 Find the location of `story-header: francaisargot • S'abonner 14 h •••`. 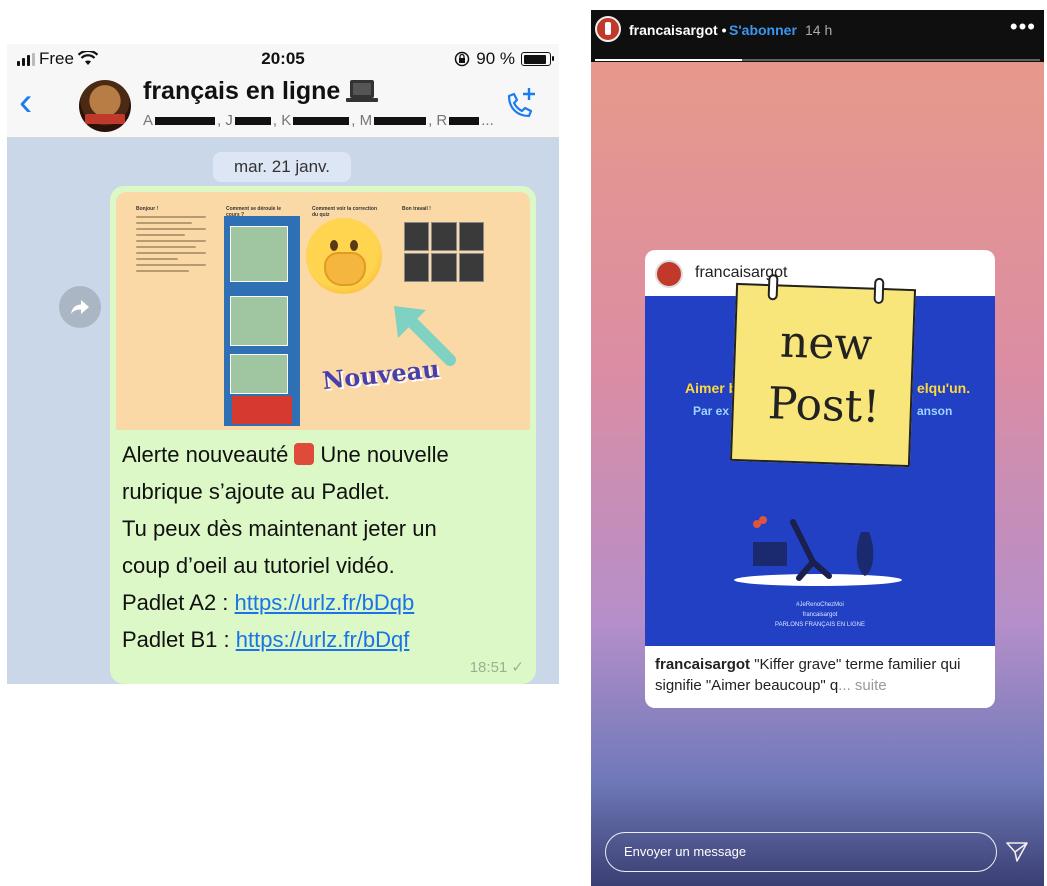

story-header: francaisargot • S'abonner 14 h ••• is located at coordinates (817, 36).